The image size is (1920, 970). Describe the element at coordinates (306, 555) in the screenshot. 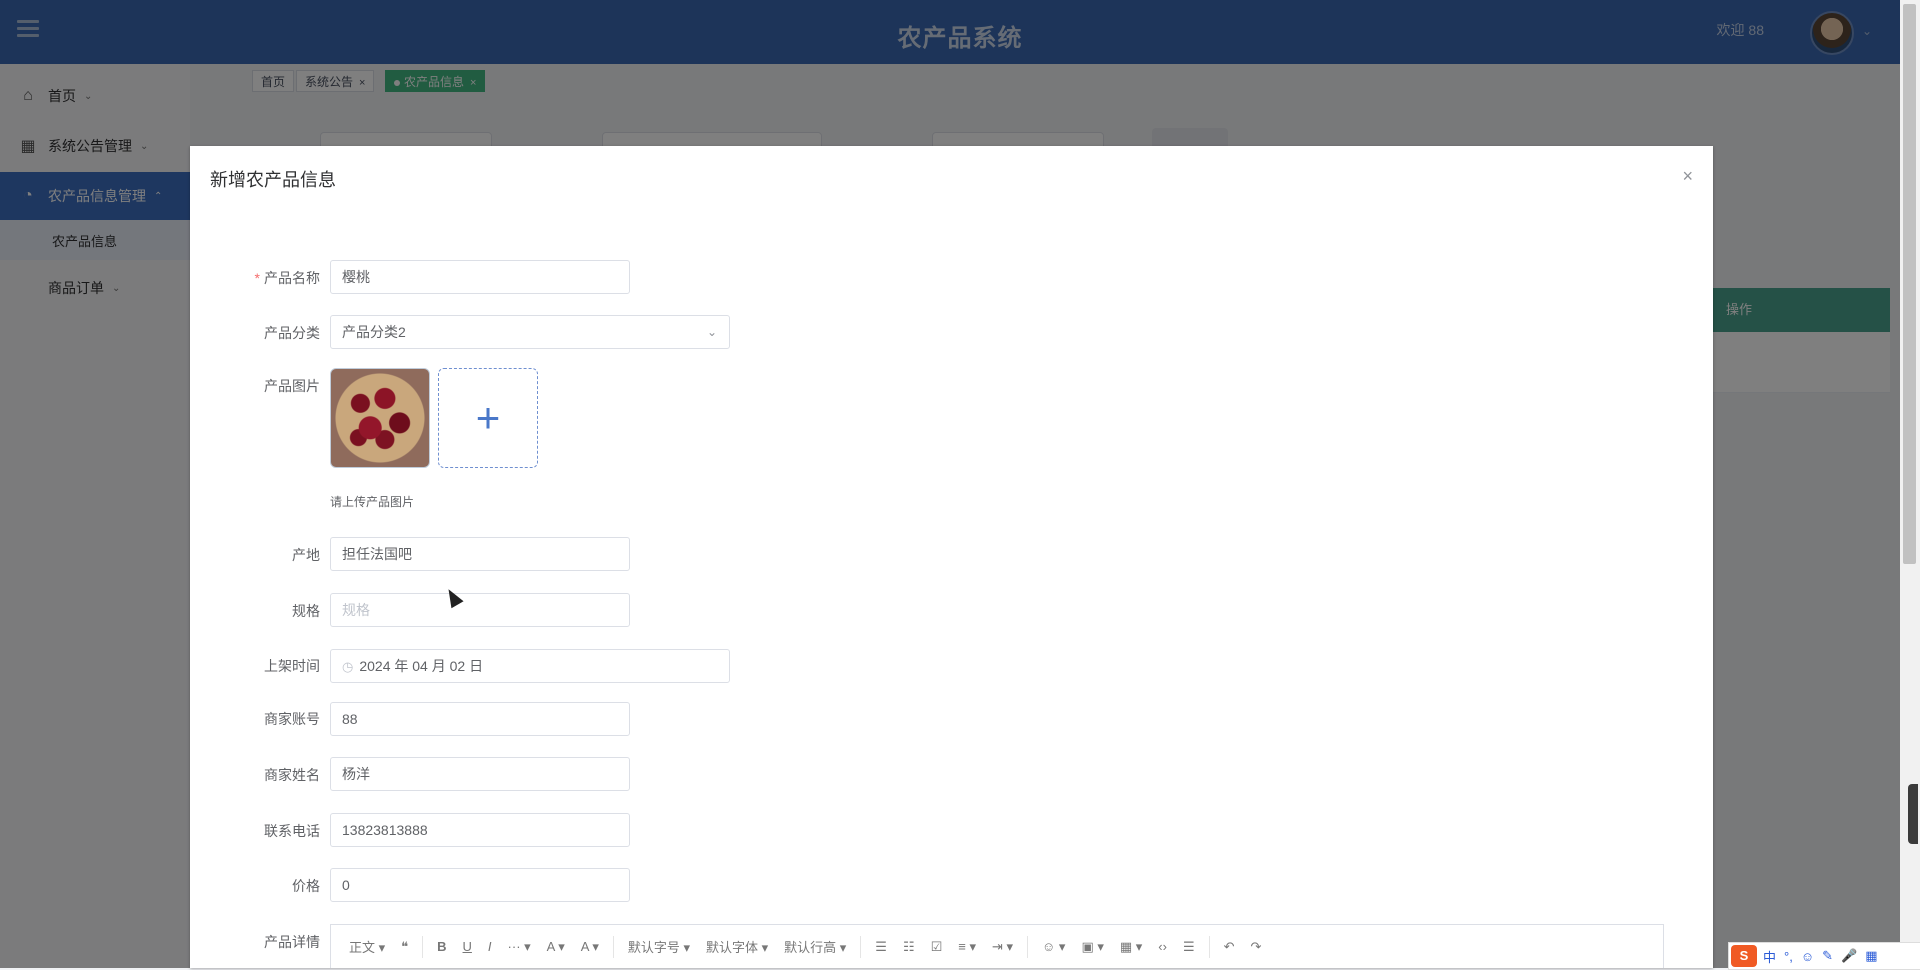

I see `origin-label: 产地` at that location.